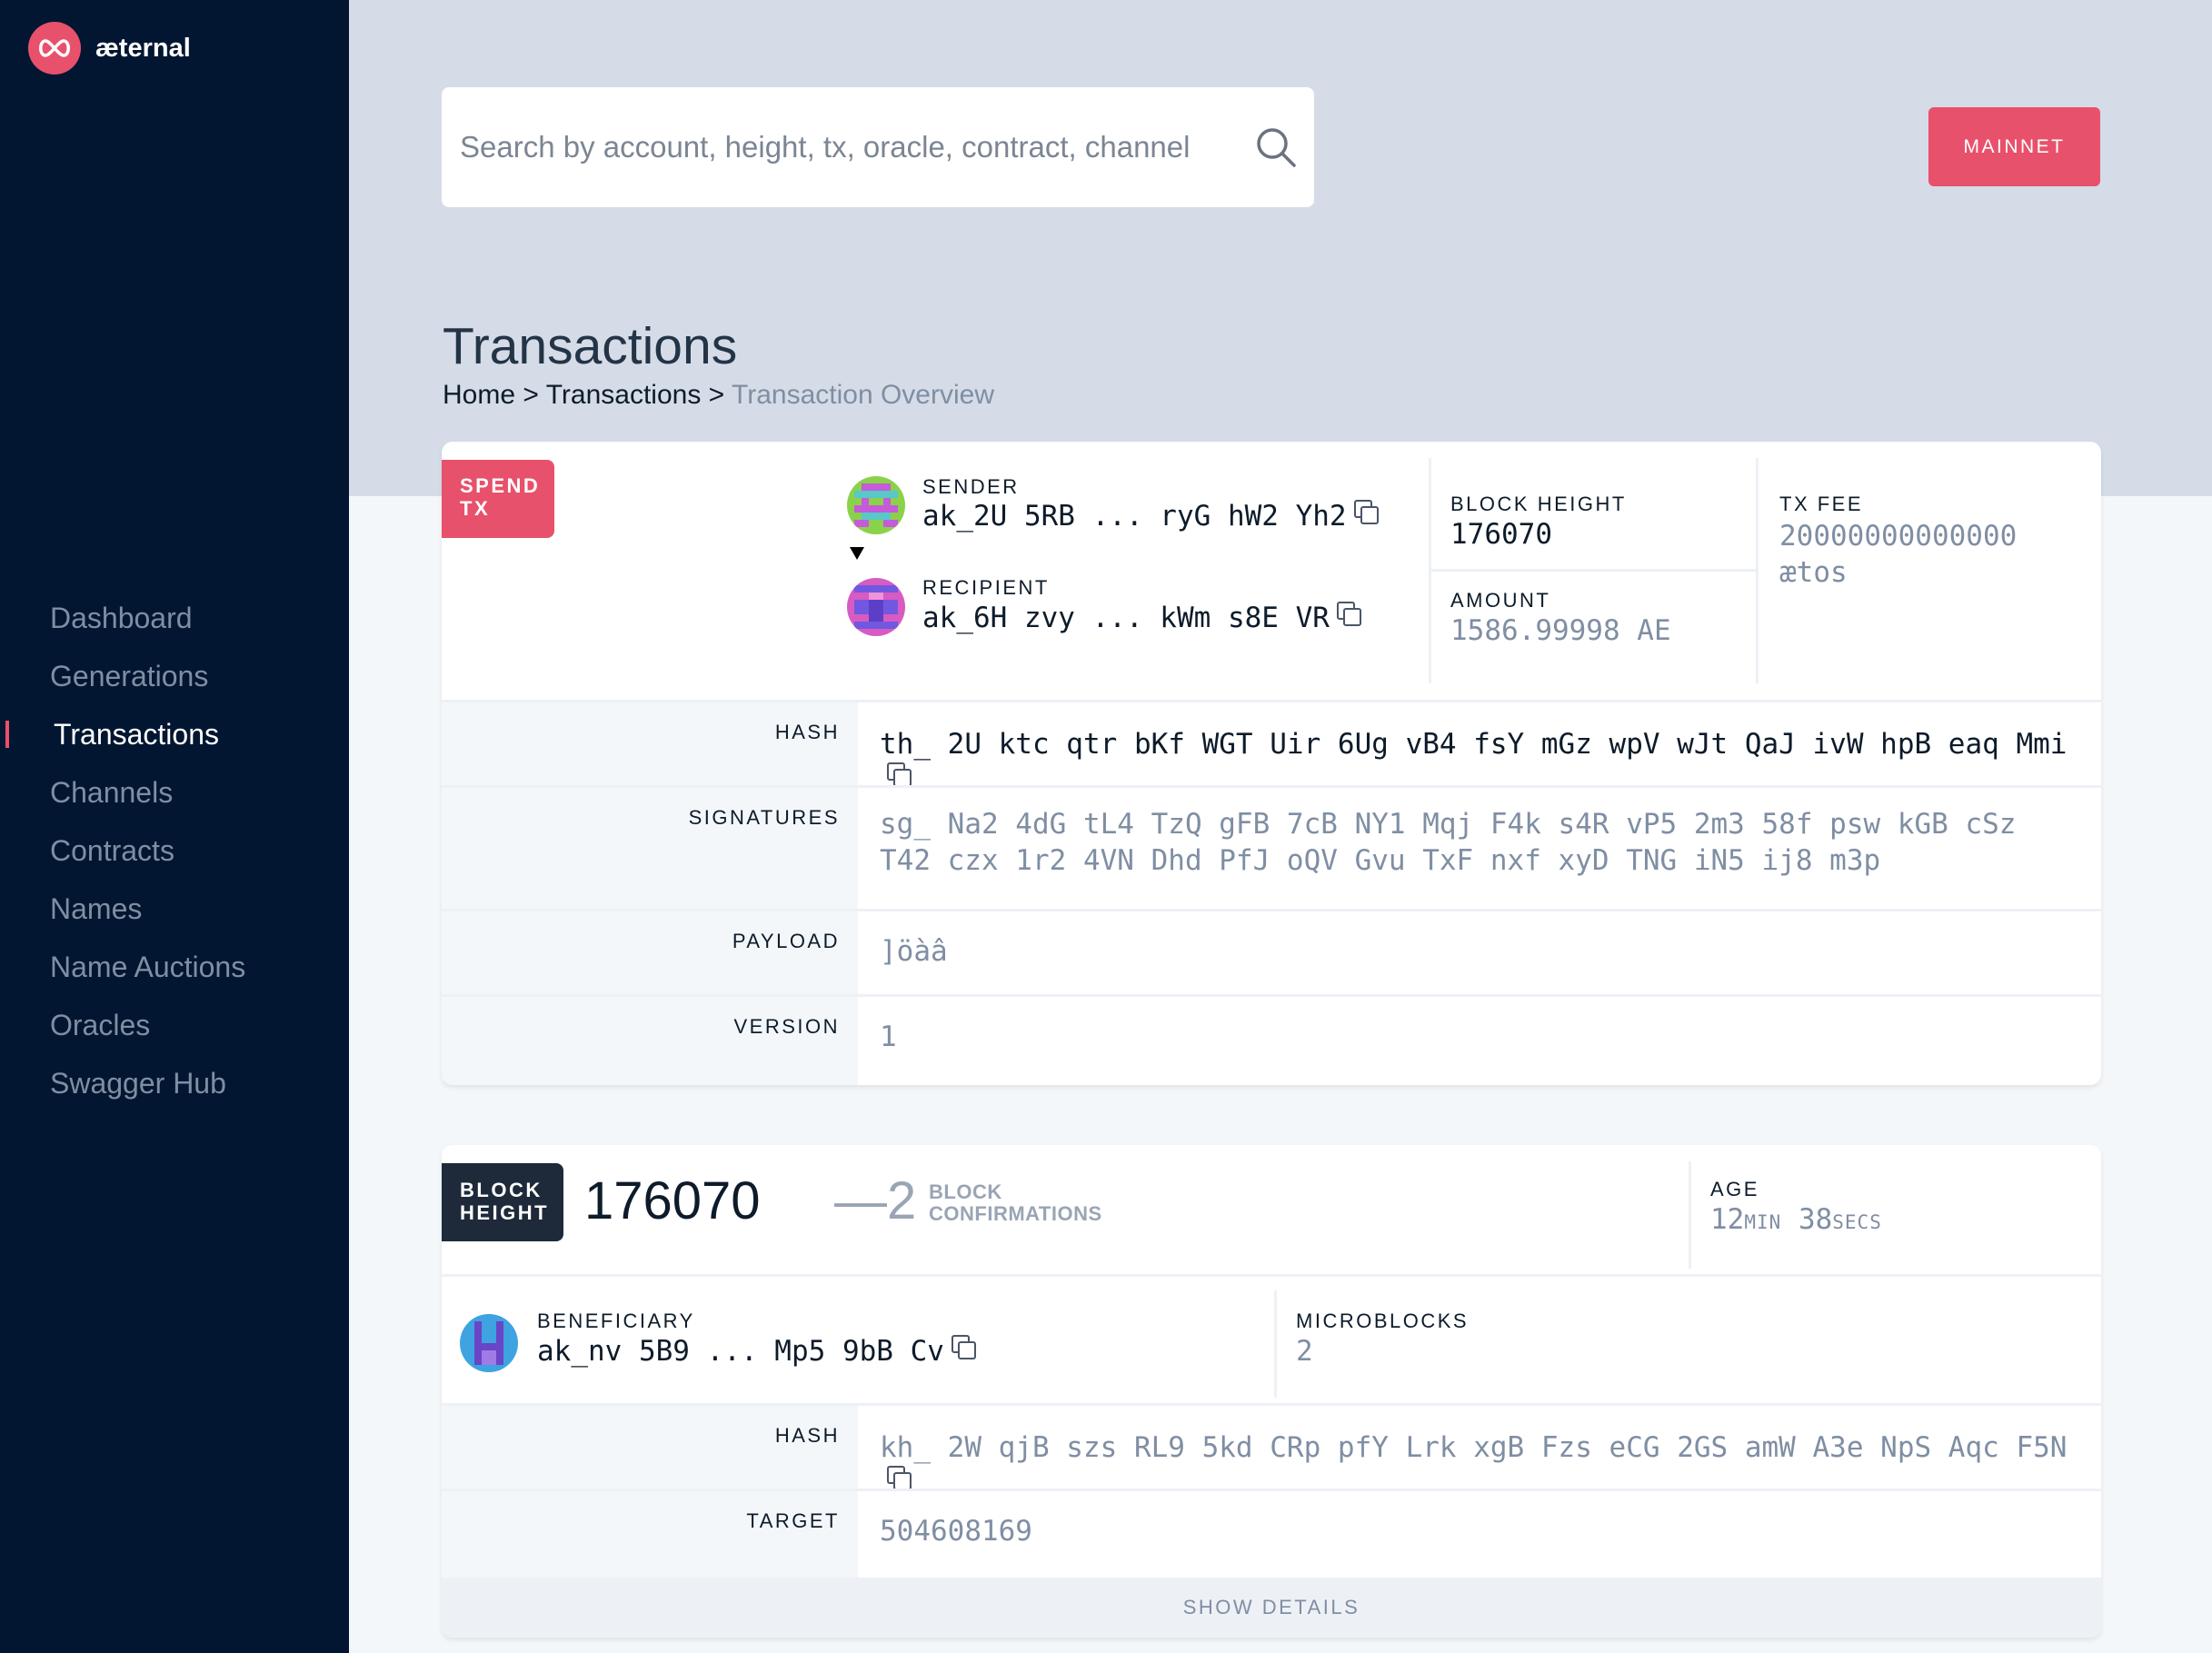  I want to click on block-height-badge: BLOCK HEIGHT, so click(503, 1202).